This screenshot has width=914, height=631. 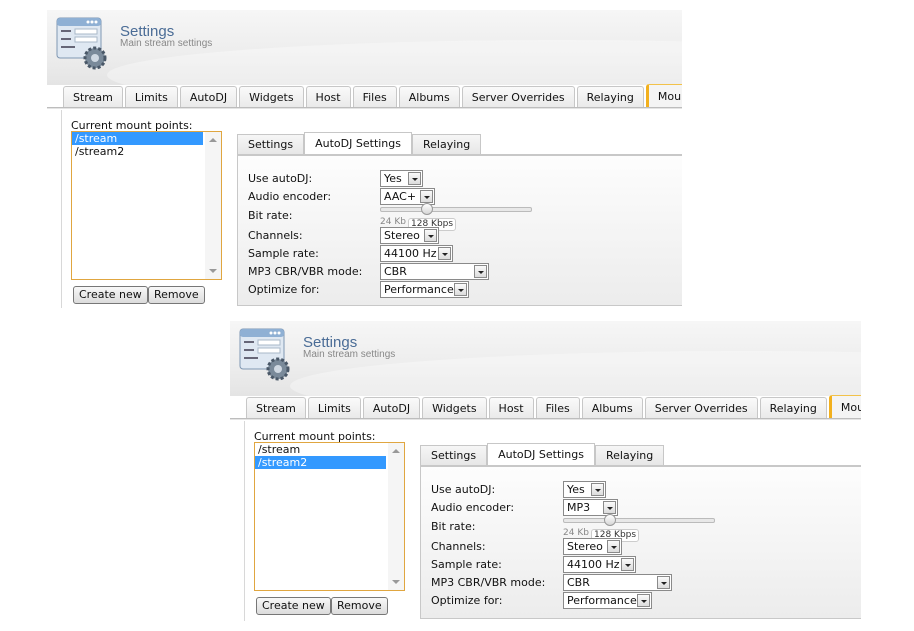 What do you see at coordinates (395, 271) in the screenshot?
I see `cbr-vbr-mode-value: CBR` at bounding box center [395, 271].